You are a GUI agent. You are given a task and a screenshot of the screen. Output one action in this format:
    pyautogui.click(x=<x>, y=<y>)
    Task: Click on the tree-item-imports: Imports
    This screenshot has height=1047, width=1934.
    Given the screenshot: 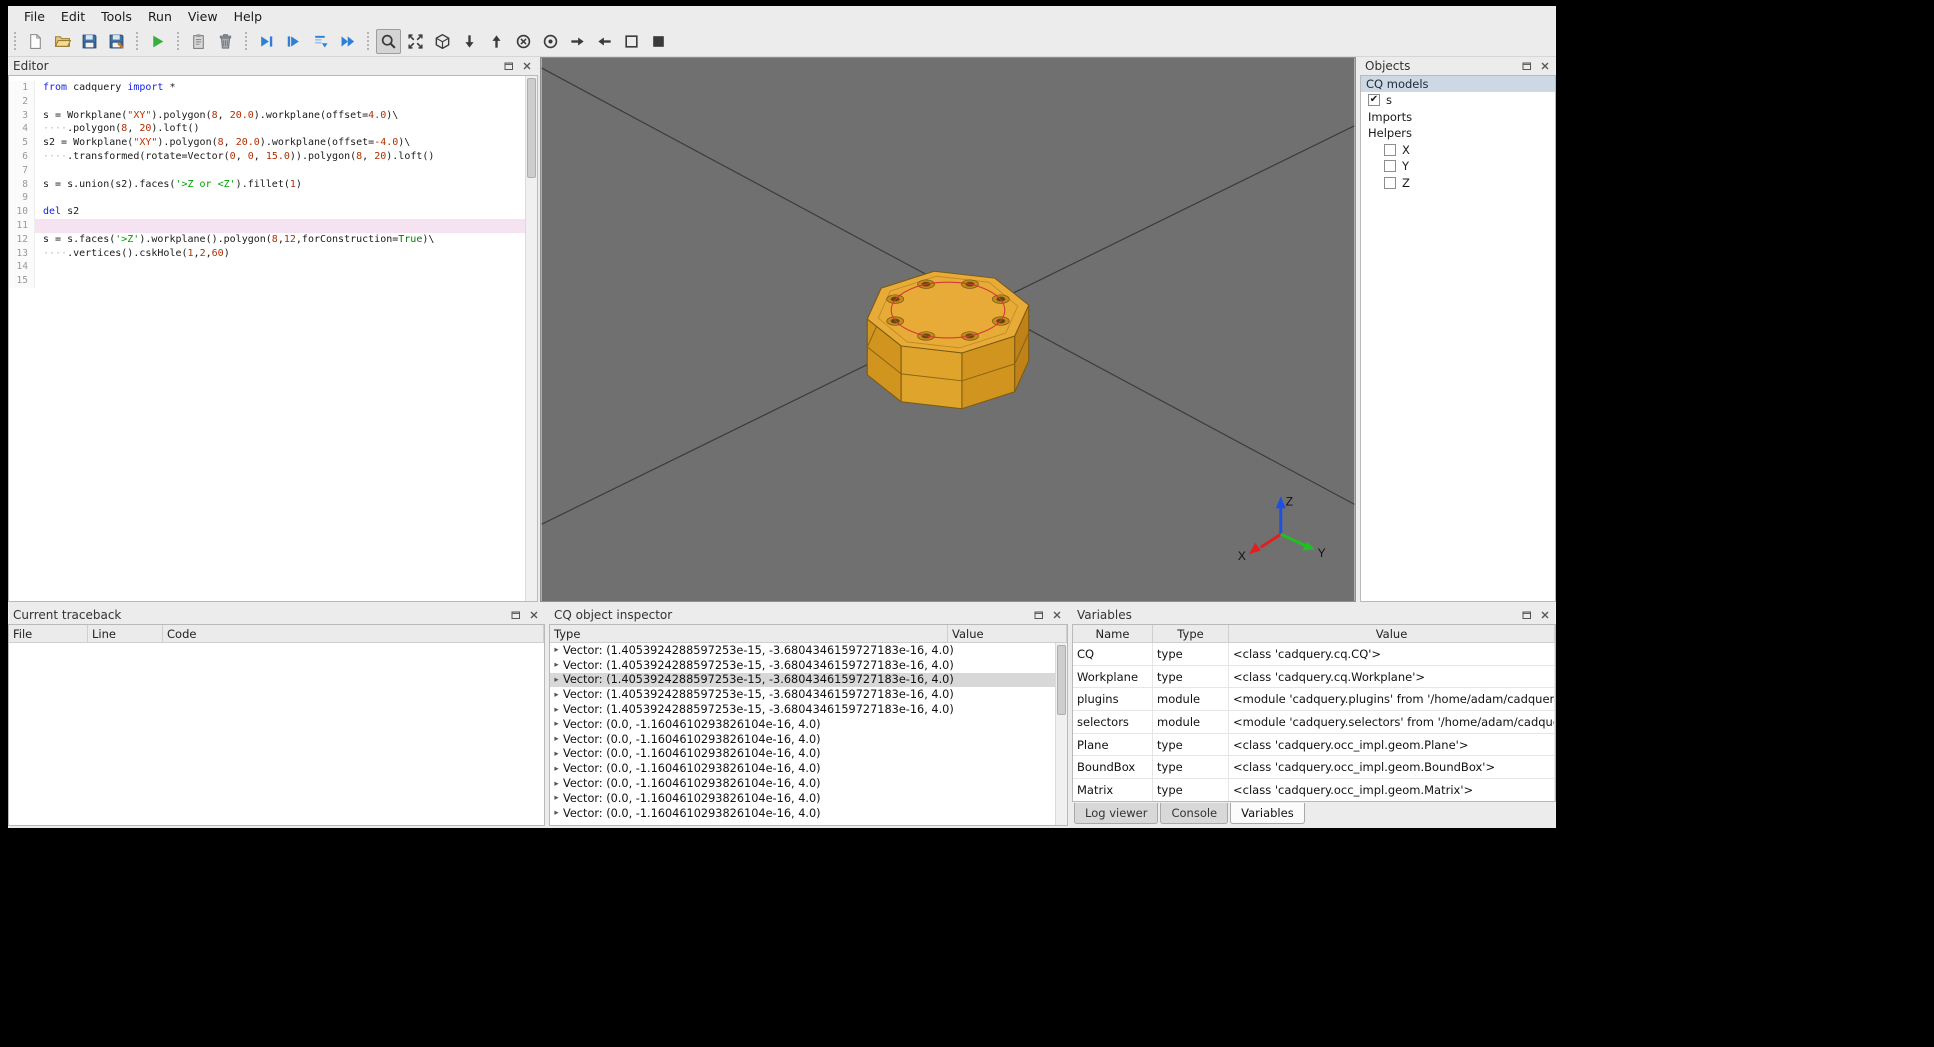 What is the action you would take?
    pyautogui.click(x=1458, y=117)
    